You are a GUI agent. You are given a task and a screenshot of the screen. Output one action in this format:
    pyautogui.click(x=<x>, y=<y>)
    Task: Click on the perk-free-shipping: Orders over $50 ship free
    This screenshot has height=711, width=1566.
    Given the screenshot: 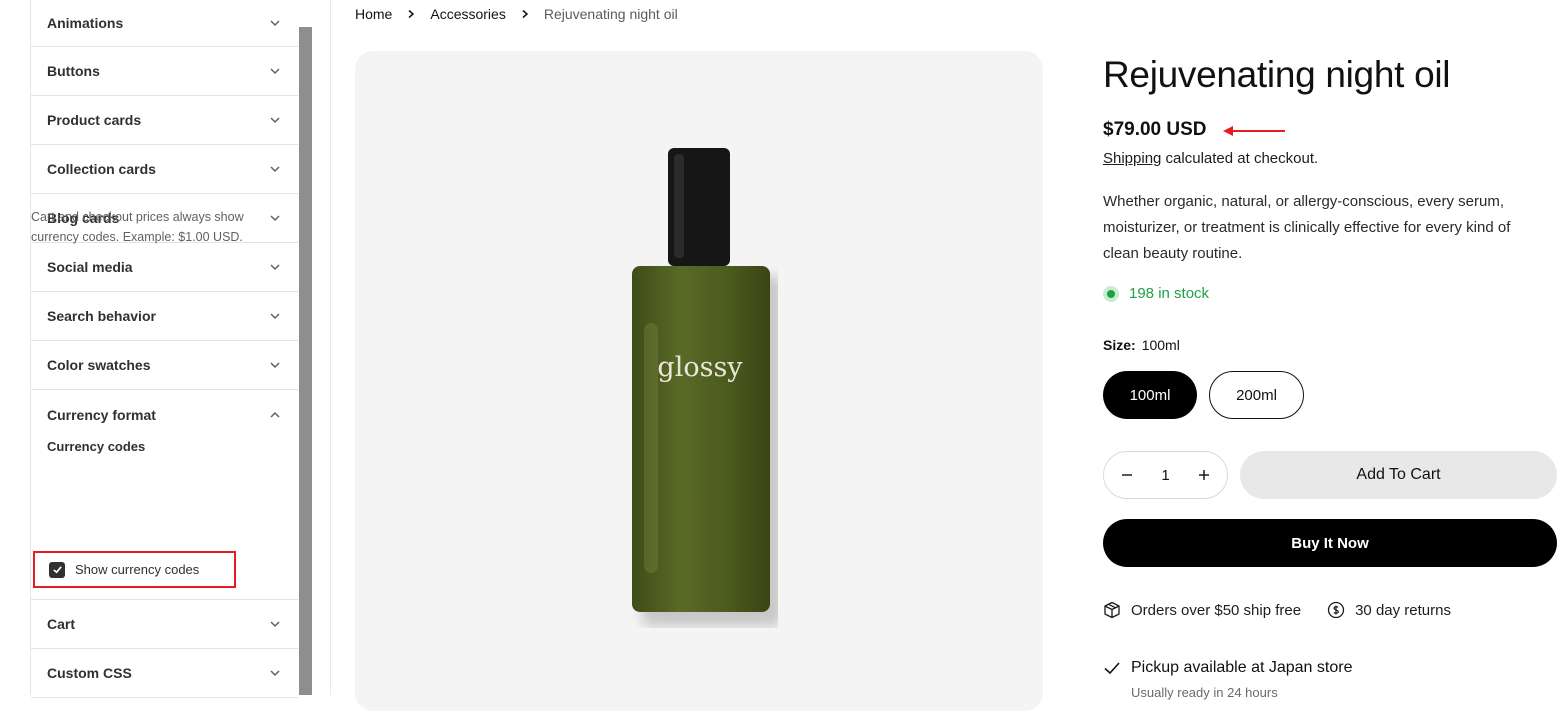 What is the action you would take?
    pyautogui.click(x=1202, y=610)
    